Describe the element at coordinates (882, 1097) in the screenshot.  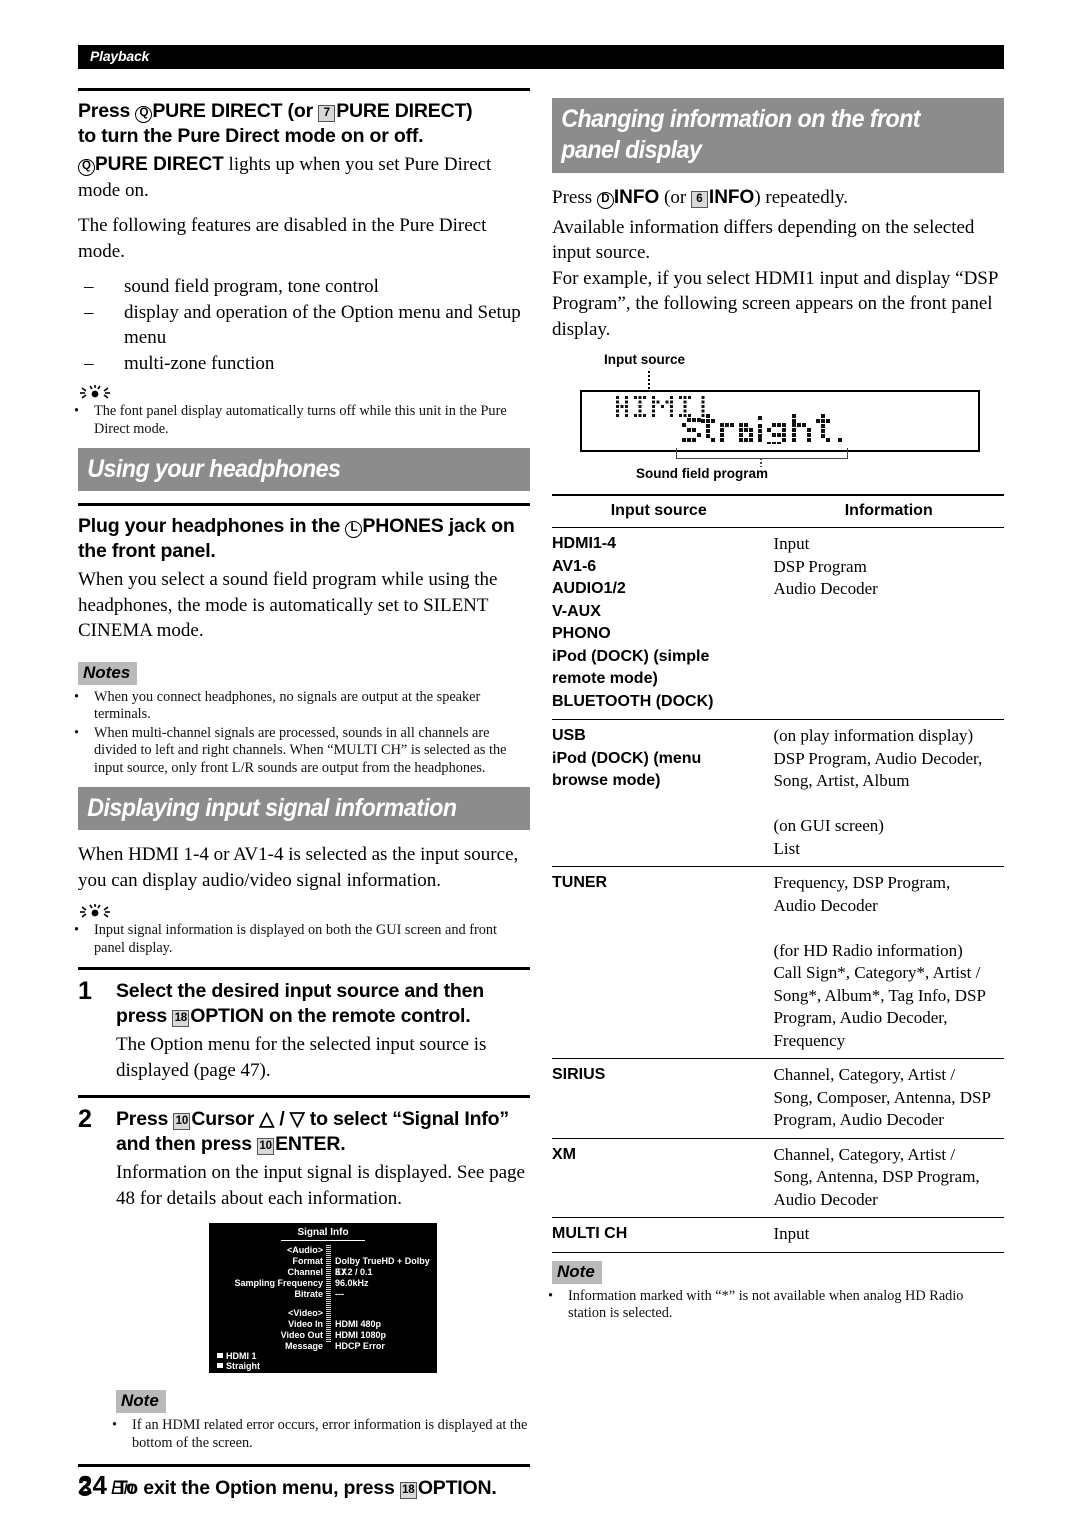
I see `info-line: Song, Composer, Antenna, DSP` at that location.